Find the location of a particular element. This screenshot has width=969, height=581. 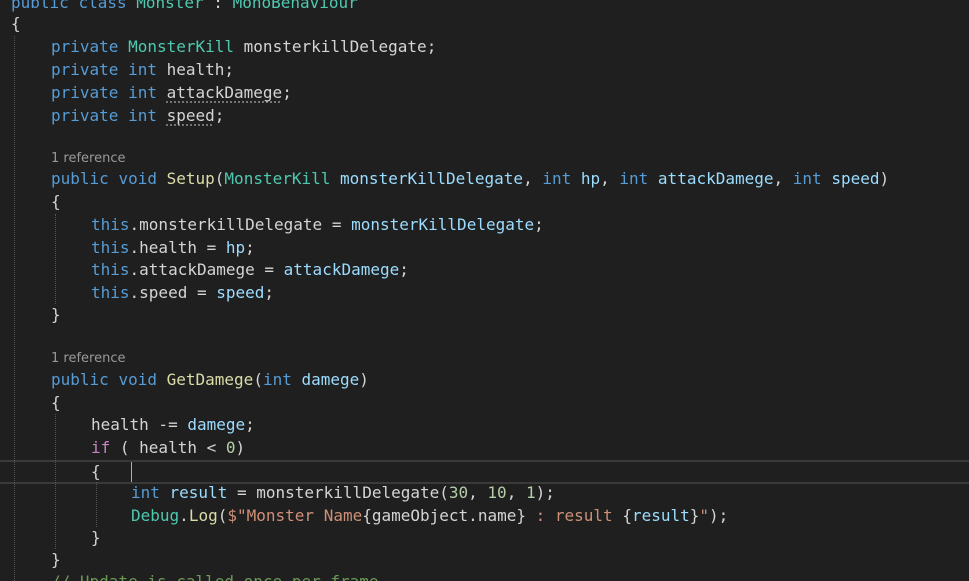

code-text: private int health; is located at coordinates (142, 70).